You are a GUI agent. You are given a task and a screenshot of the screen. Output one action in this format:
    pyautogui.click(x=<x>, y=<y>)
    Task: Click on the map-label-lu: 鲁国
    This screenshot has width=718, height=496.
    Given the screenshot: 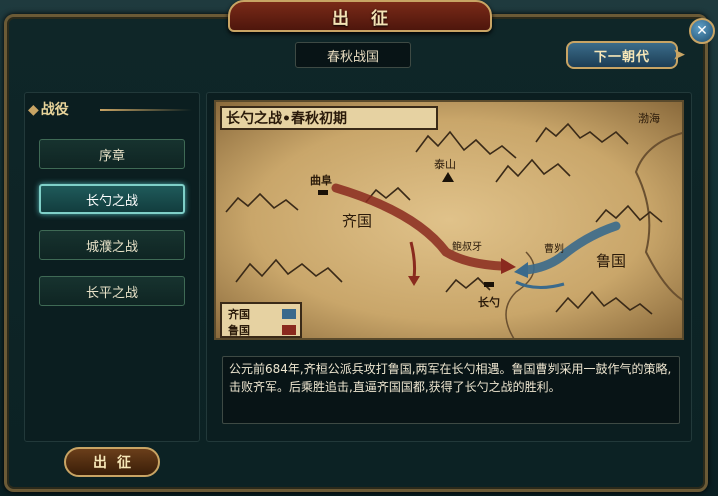 What is the action you would take?
    pyautogui.click(x=611, y=261)
    